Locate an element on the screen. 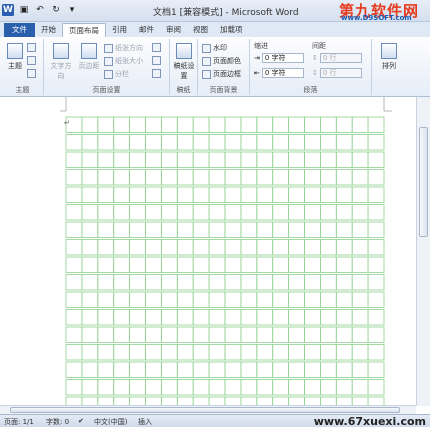 The image size is (430, 428). orientation-button: 纸张方向 is located at coordinates (123, 48).